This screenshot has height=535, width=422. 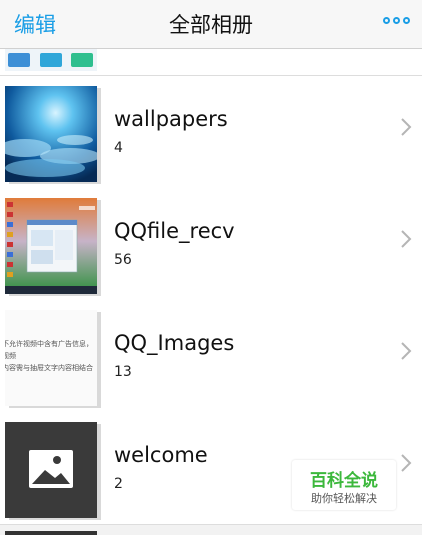 I want to click on cloud-icon, so click(x=51, y=60).